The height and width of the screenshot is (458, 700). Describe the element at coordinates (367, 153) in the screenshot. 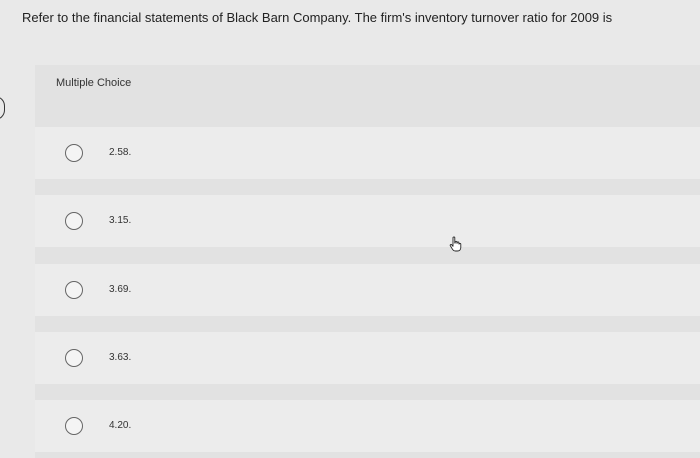

I see `answer-option-1: 2.58.` at that location.